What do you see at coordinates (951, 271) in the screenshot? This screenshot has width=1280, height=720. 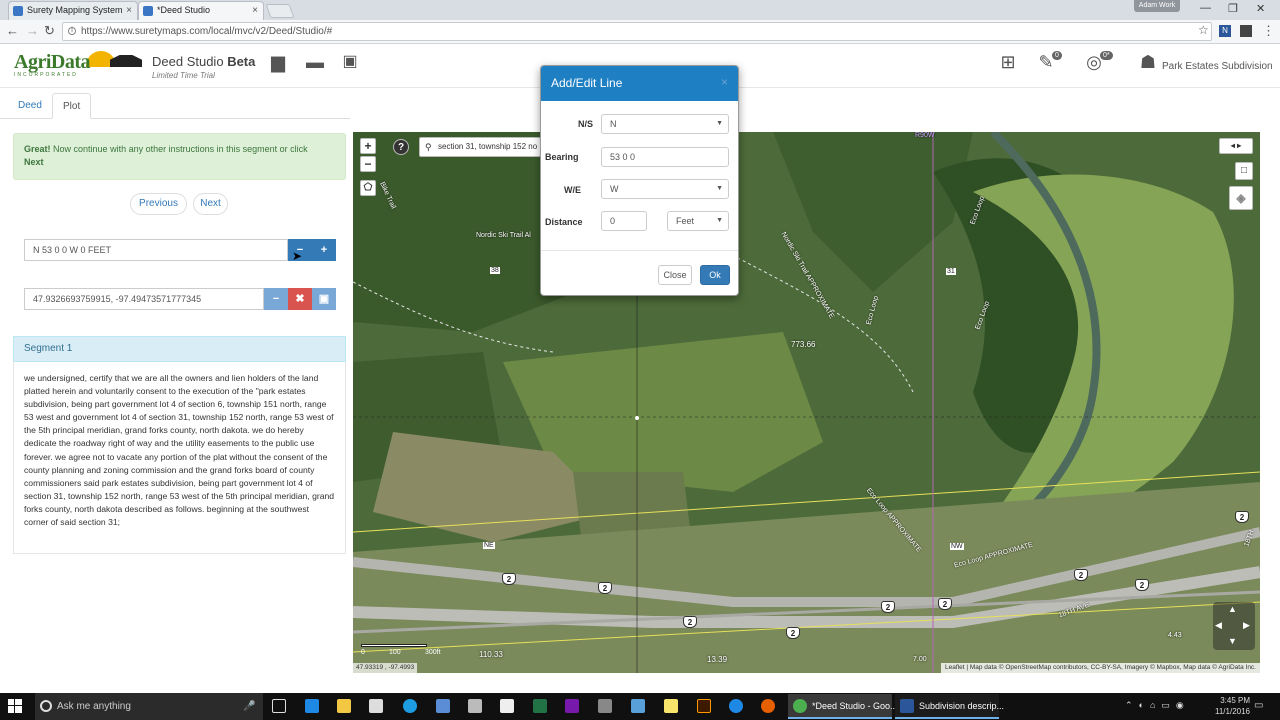 I see `map-label: 31` at bounding box center [951, 271].